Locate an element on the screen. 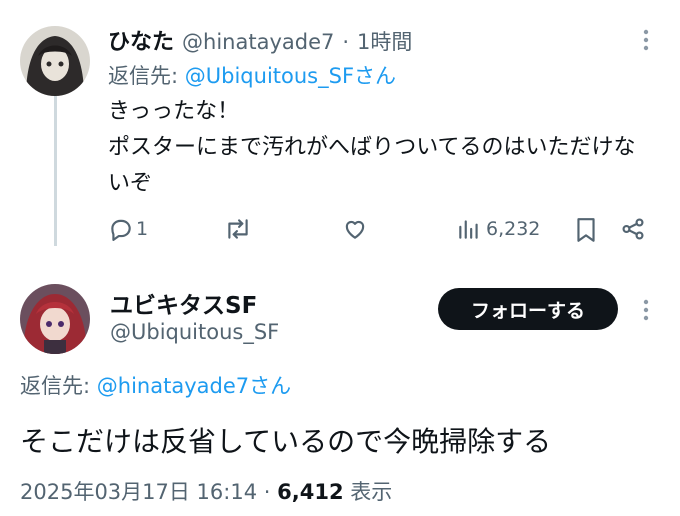  heart-icon is located at coordinates (355, 229).